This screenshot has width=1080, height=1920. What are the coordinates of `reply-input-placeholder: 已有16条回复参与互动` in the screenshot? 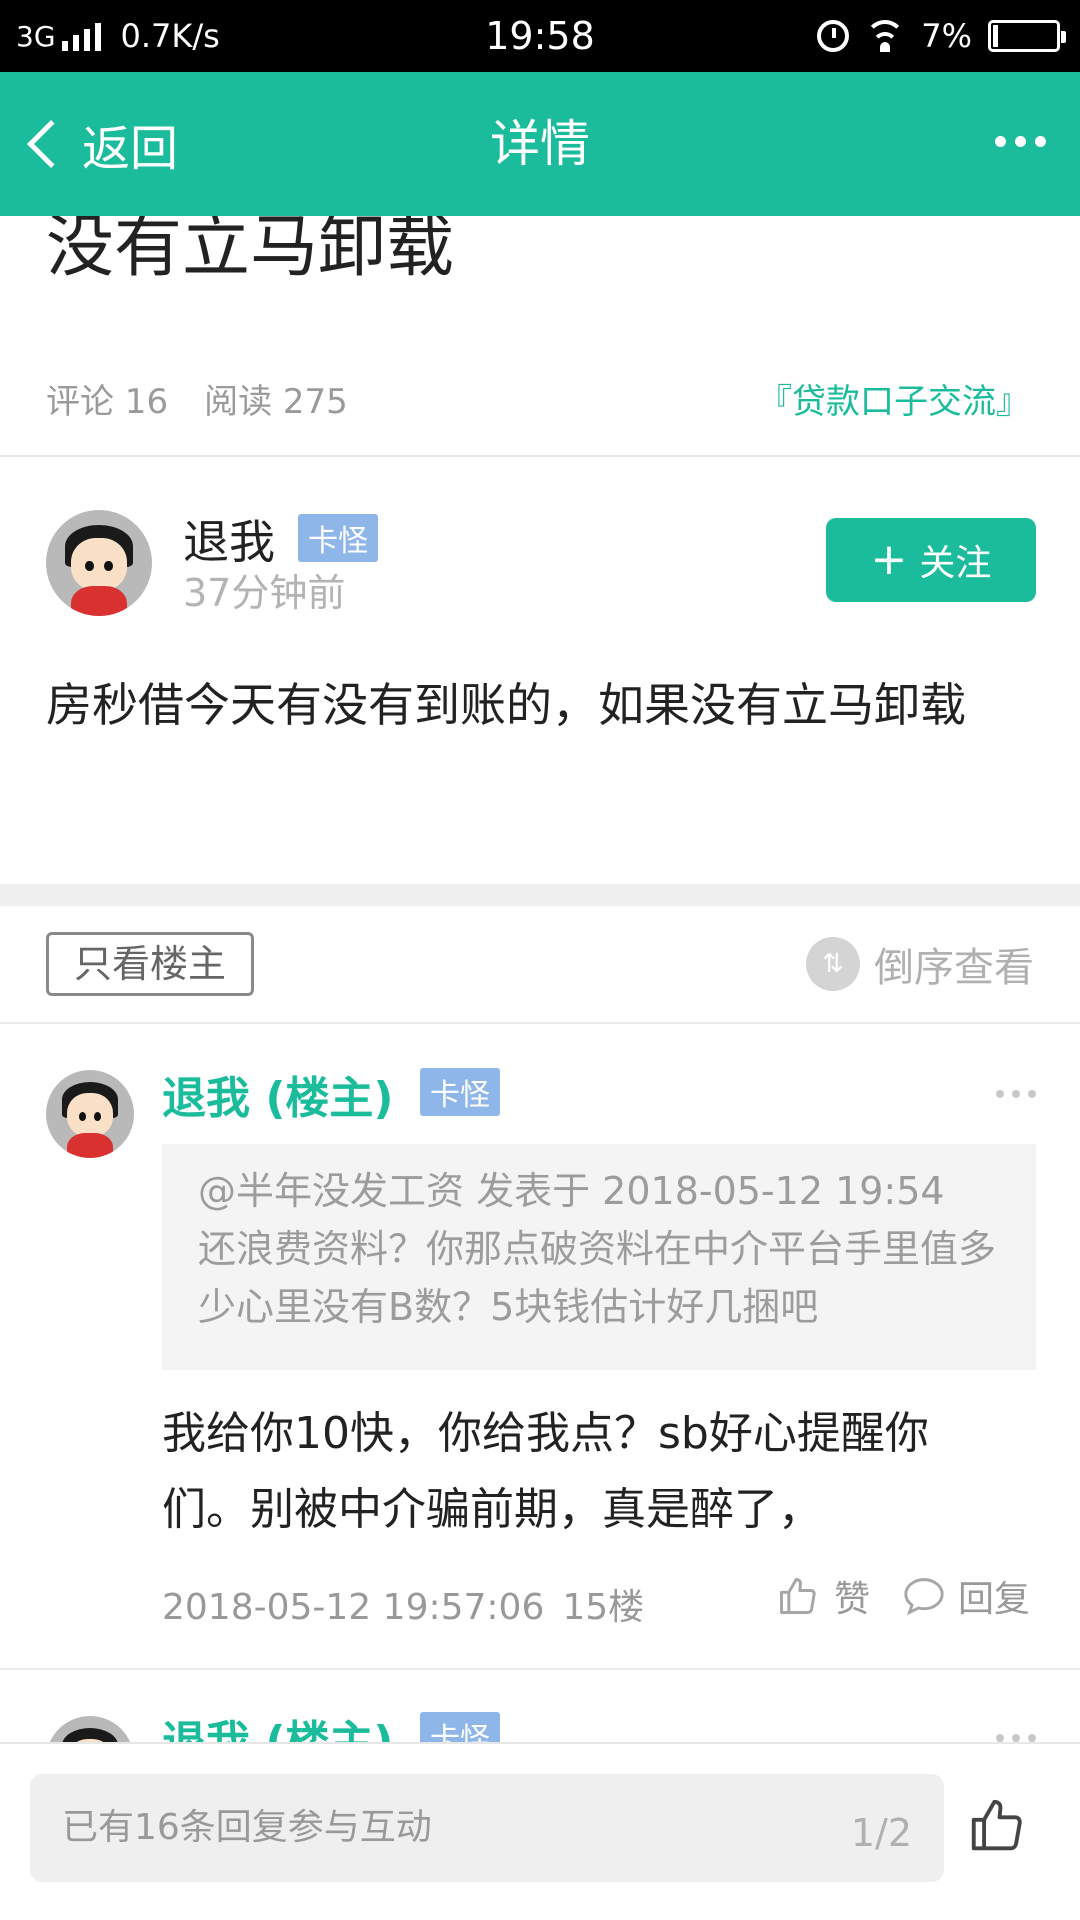 It's located at (247, 1827).